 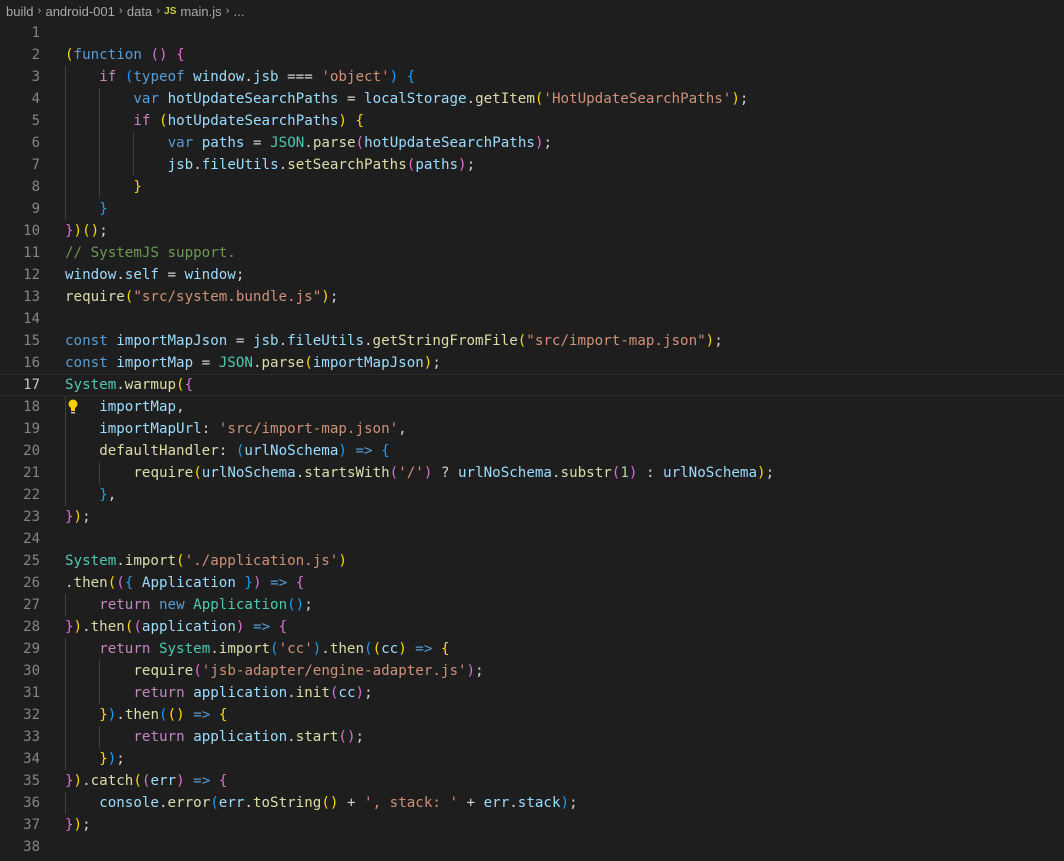 What do you see at coordinates (20, 121) in the screenshot?
I see `line-number: 5` at bounding box center [20, 121].